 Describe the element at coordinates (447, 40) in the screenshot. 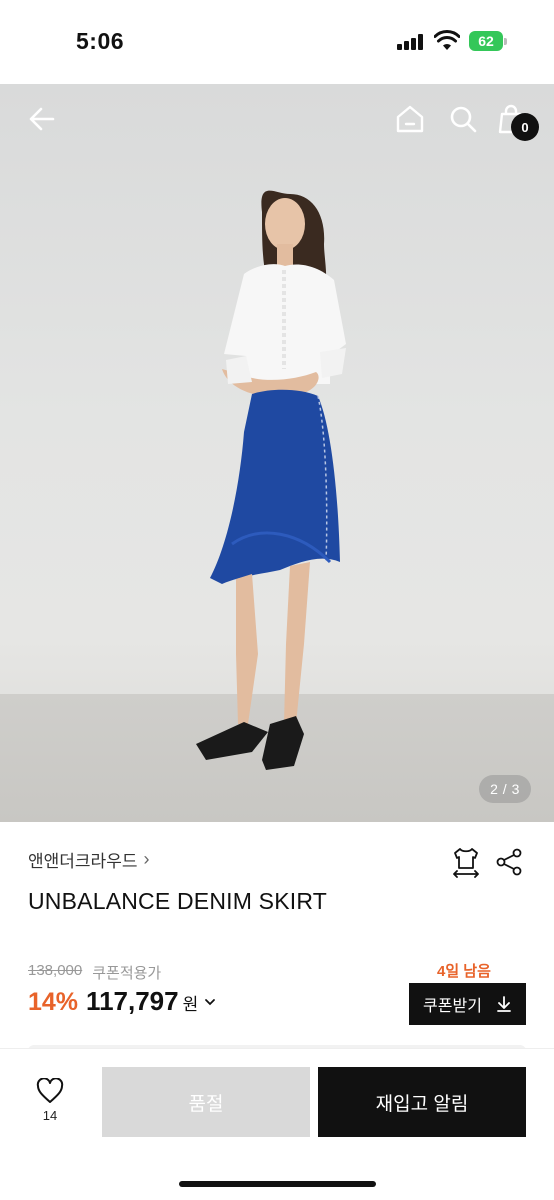

I see `wifi-icon` at that location.